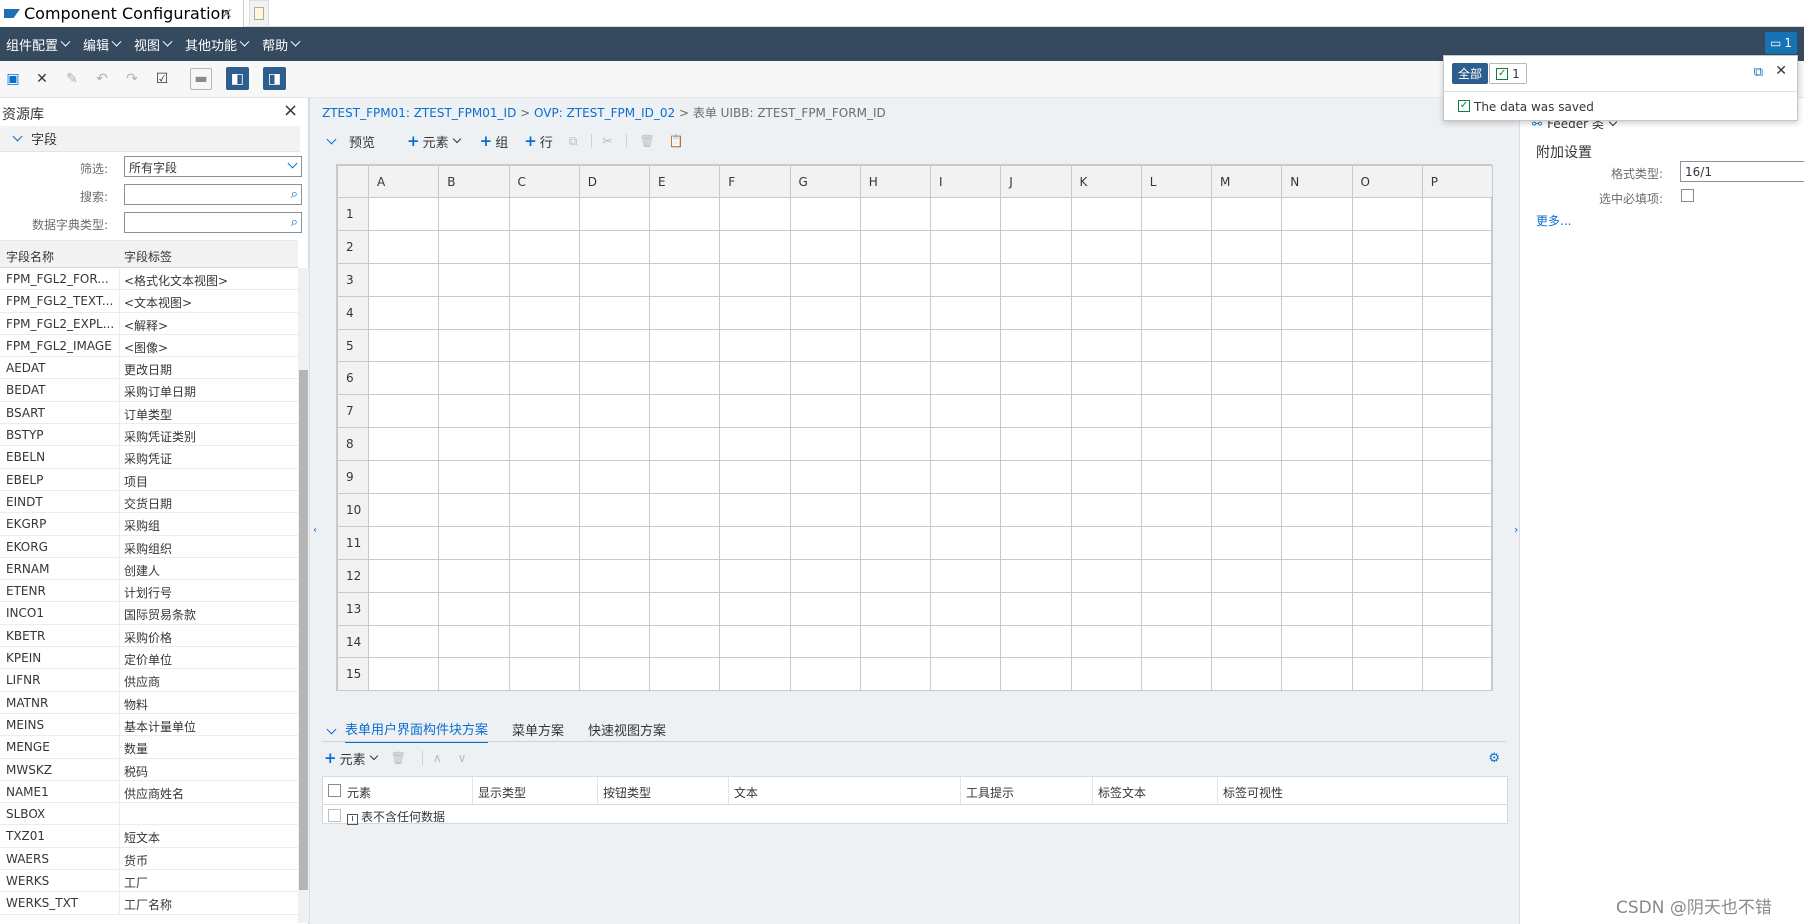 The image size is (1804, 924). What do you see at coordinates (353, 542) in the screenshot?
I see `grid-row-header: 11` at bounding box center [353, 542].